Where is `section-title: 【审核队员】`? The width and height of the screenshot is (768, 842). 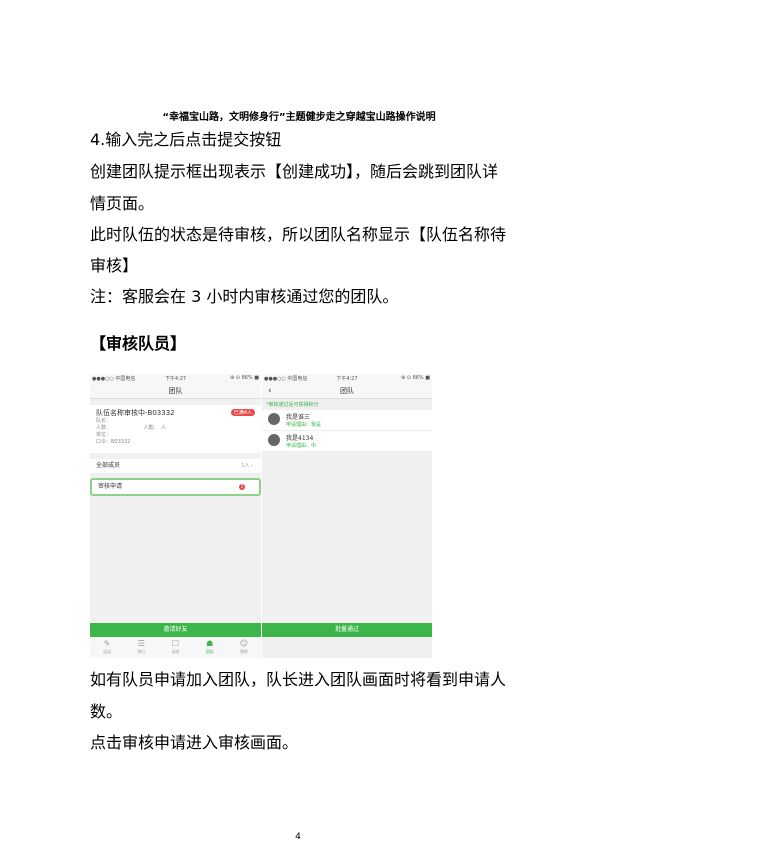
section-title: 【审核队员】 is located at coordinates (138, 343).